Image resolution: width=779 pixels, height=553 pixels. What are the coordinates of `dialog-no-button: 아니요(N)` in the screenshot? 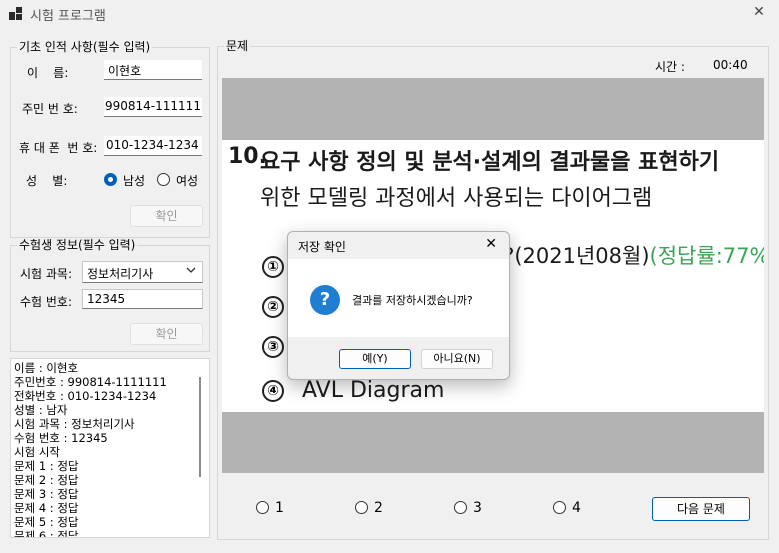 It's located at (457, 359).